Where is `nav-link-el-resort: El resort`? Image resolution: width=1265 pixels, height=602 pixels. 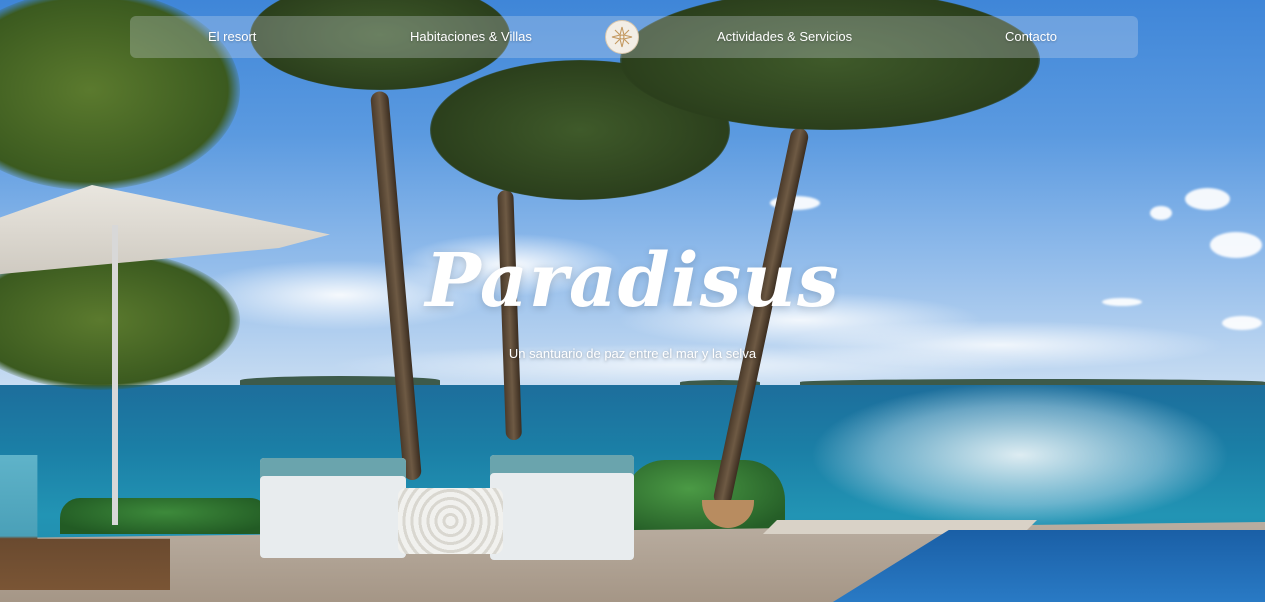 nav-link-el-resort: El resort is located at coordinates (232, 37).